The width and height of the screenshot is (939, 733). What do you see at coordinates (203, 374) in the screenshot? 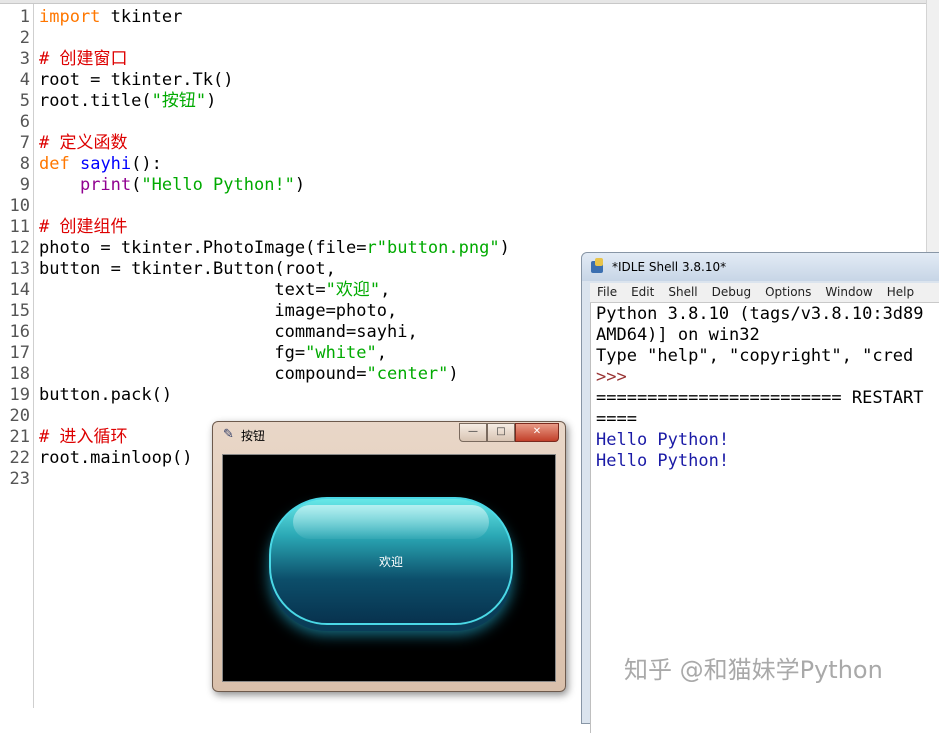
I see `code-token: compound=` at bounding box center [203, 374].